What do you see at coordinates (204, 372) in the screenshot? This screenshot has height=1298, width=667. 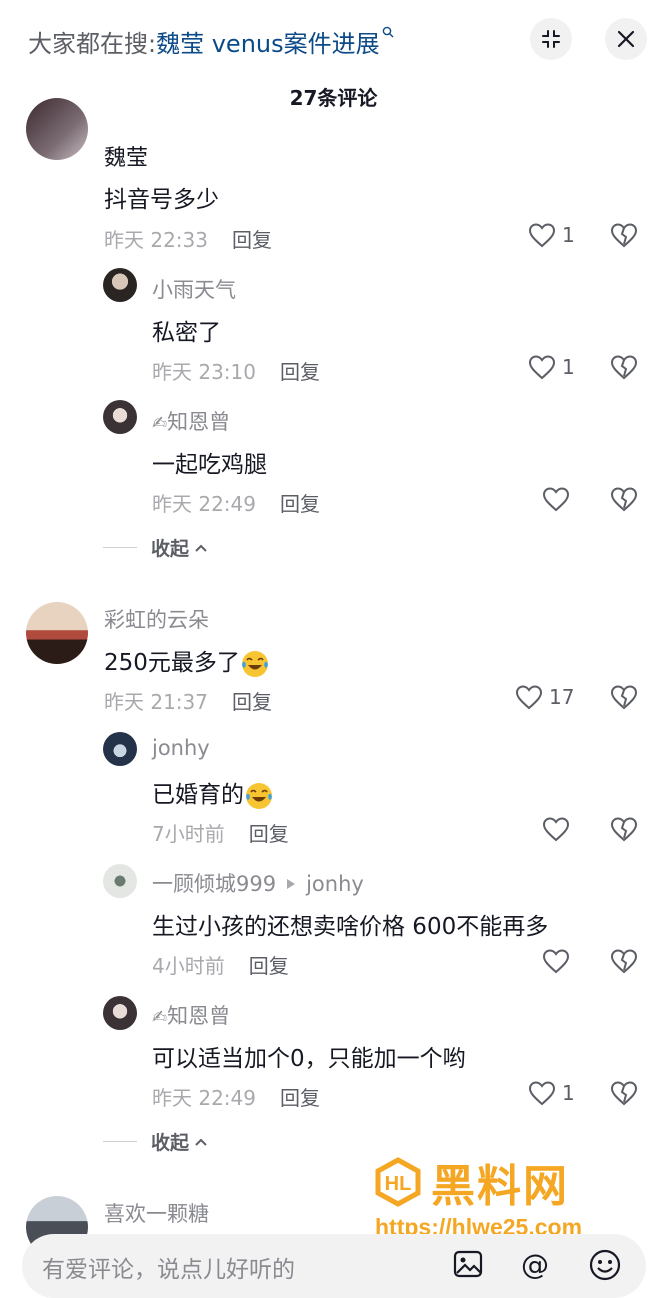 I see `comment-time: 昨天 23:10` at bounding box center [204, 372].